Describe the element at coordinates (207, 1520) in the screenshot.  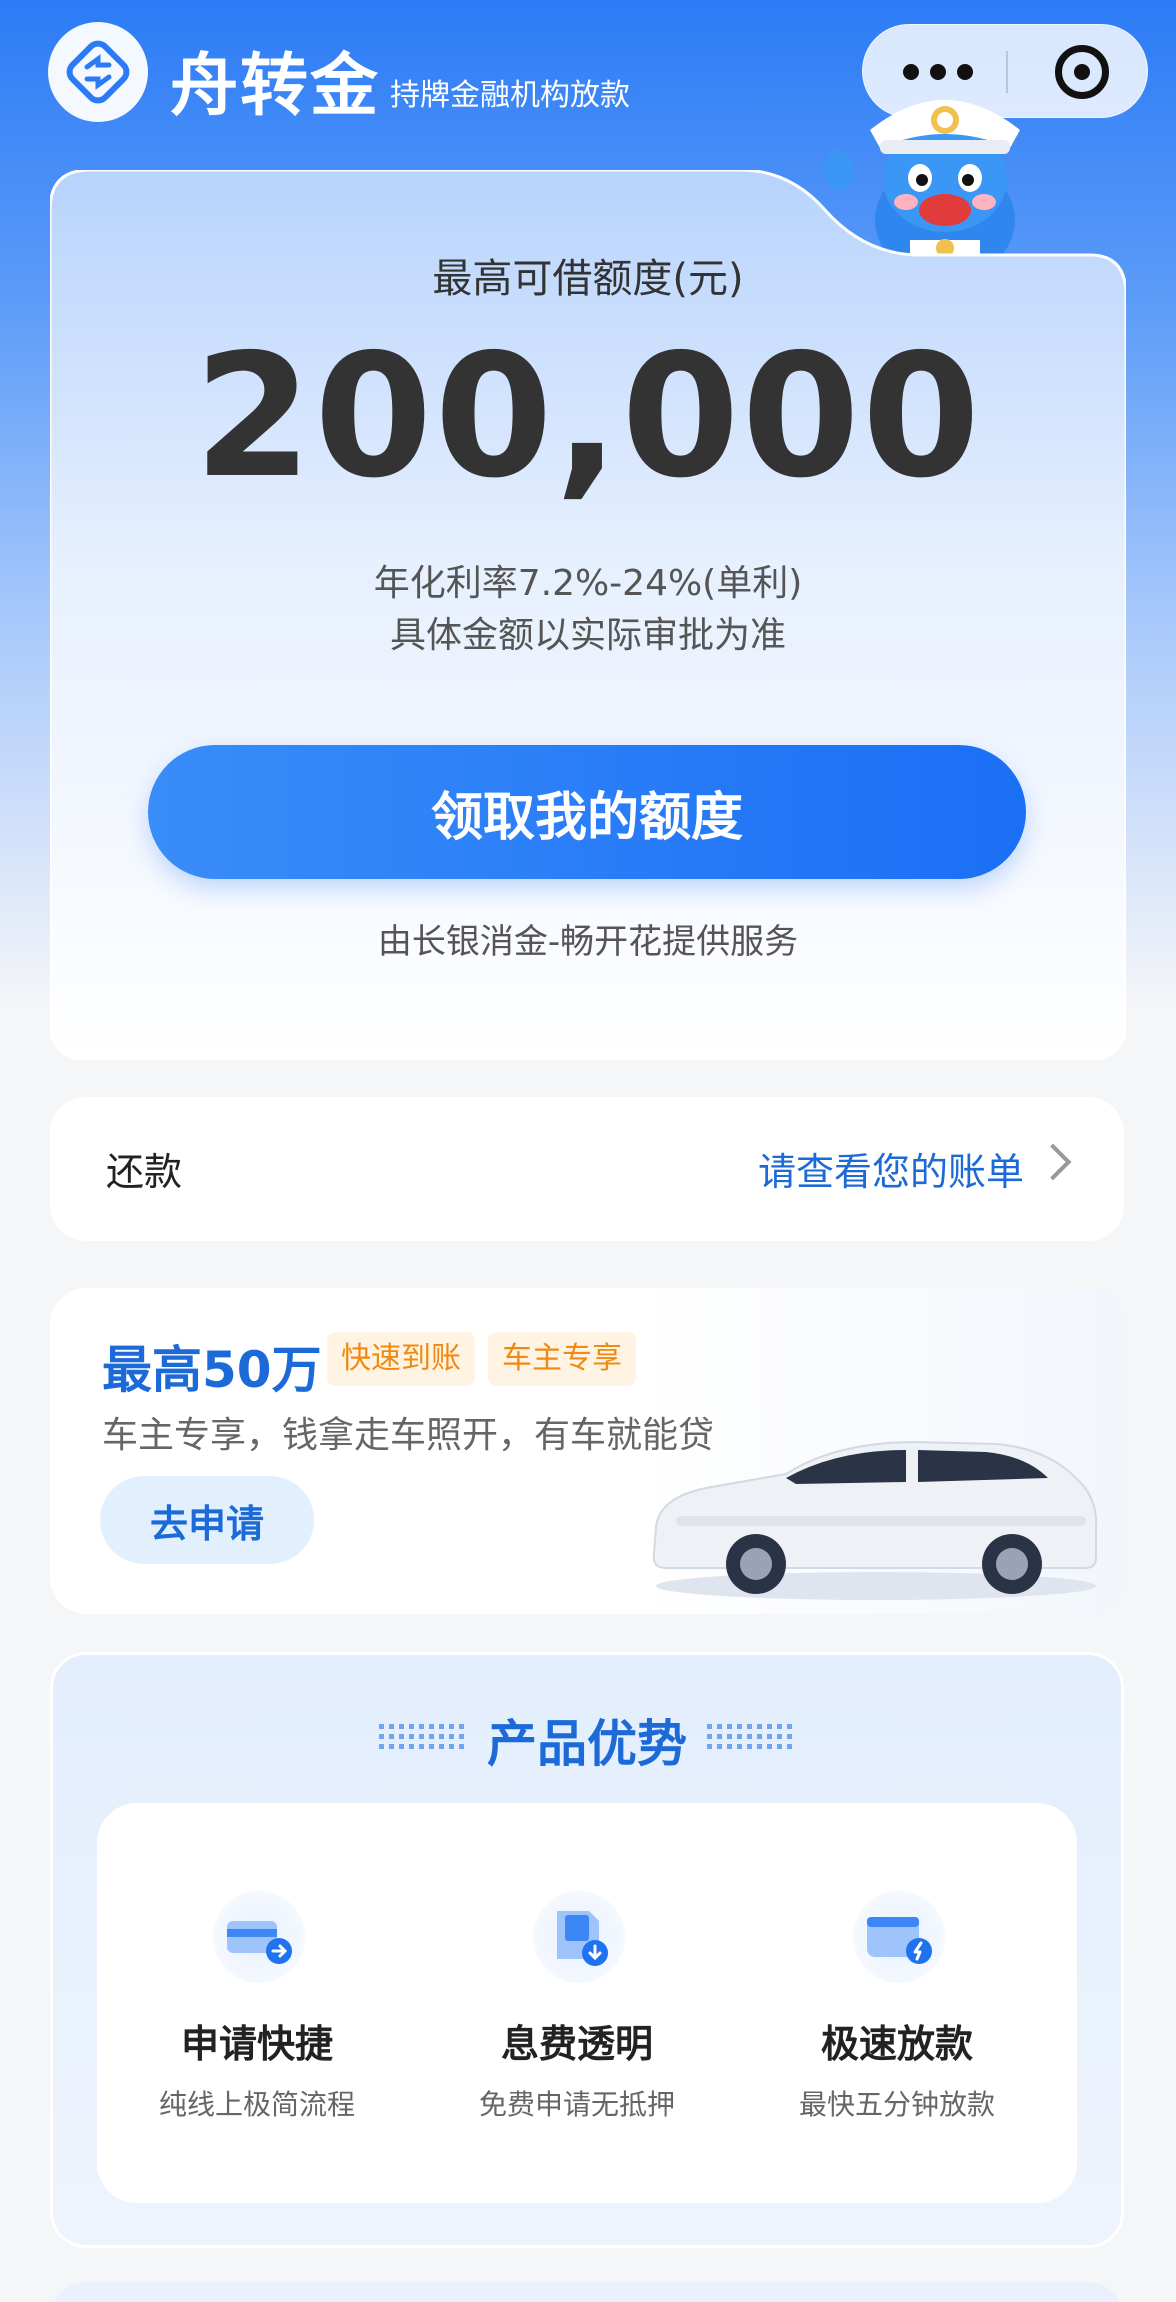
I see `apply-button: 去申请` at that location.